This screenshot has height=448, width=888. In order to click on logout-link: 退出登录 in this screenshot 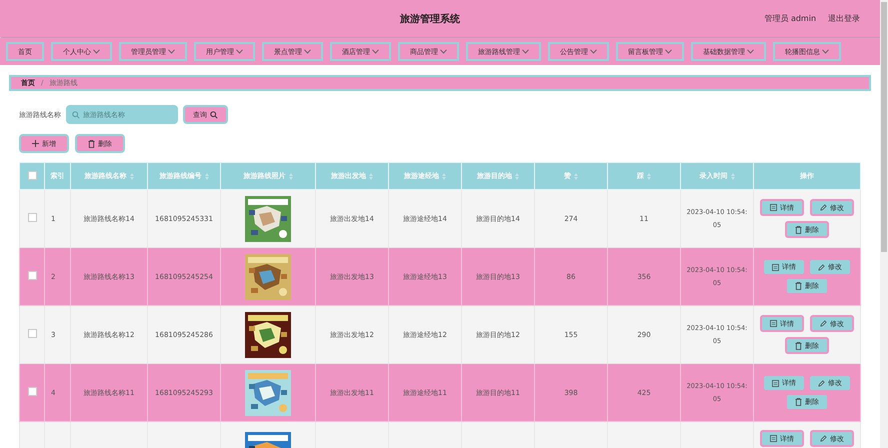, I will do `click(844, 18)`.